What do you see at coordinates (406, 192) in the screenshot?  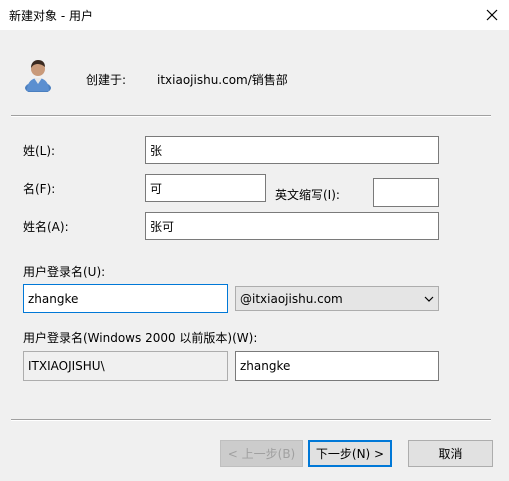 I see `initials-input` at bounding box center [406, 192].